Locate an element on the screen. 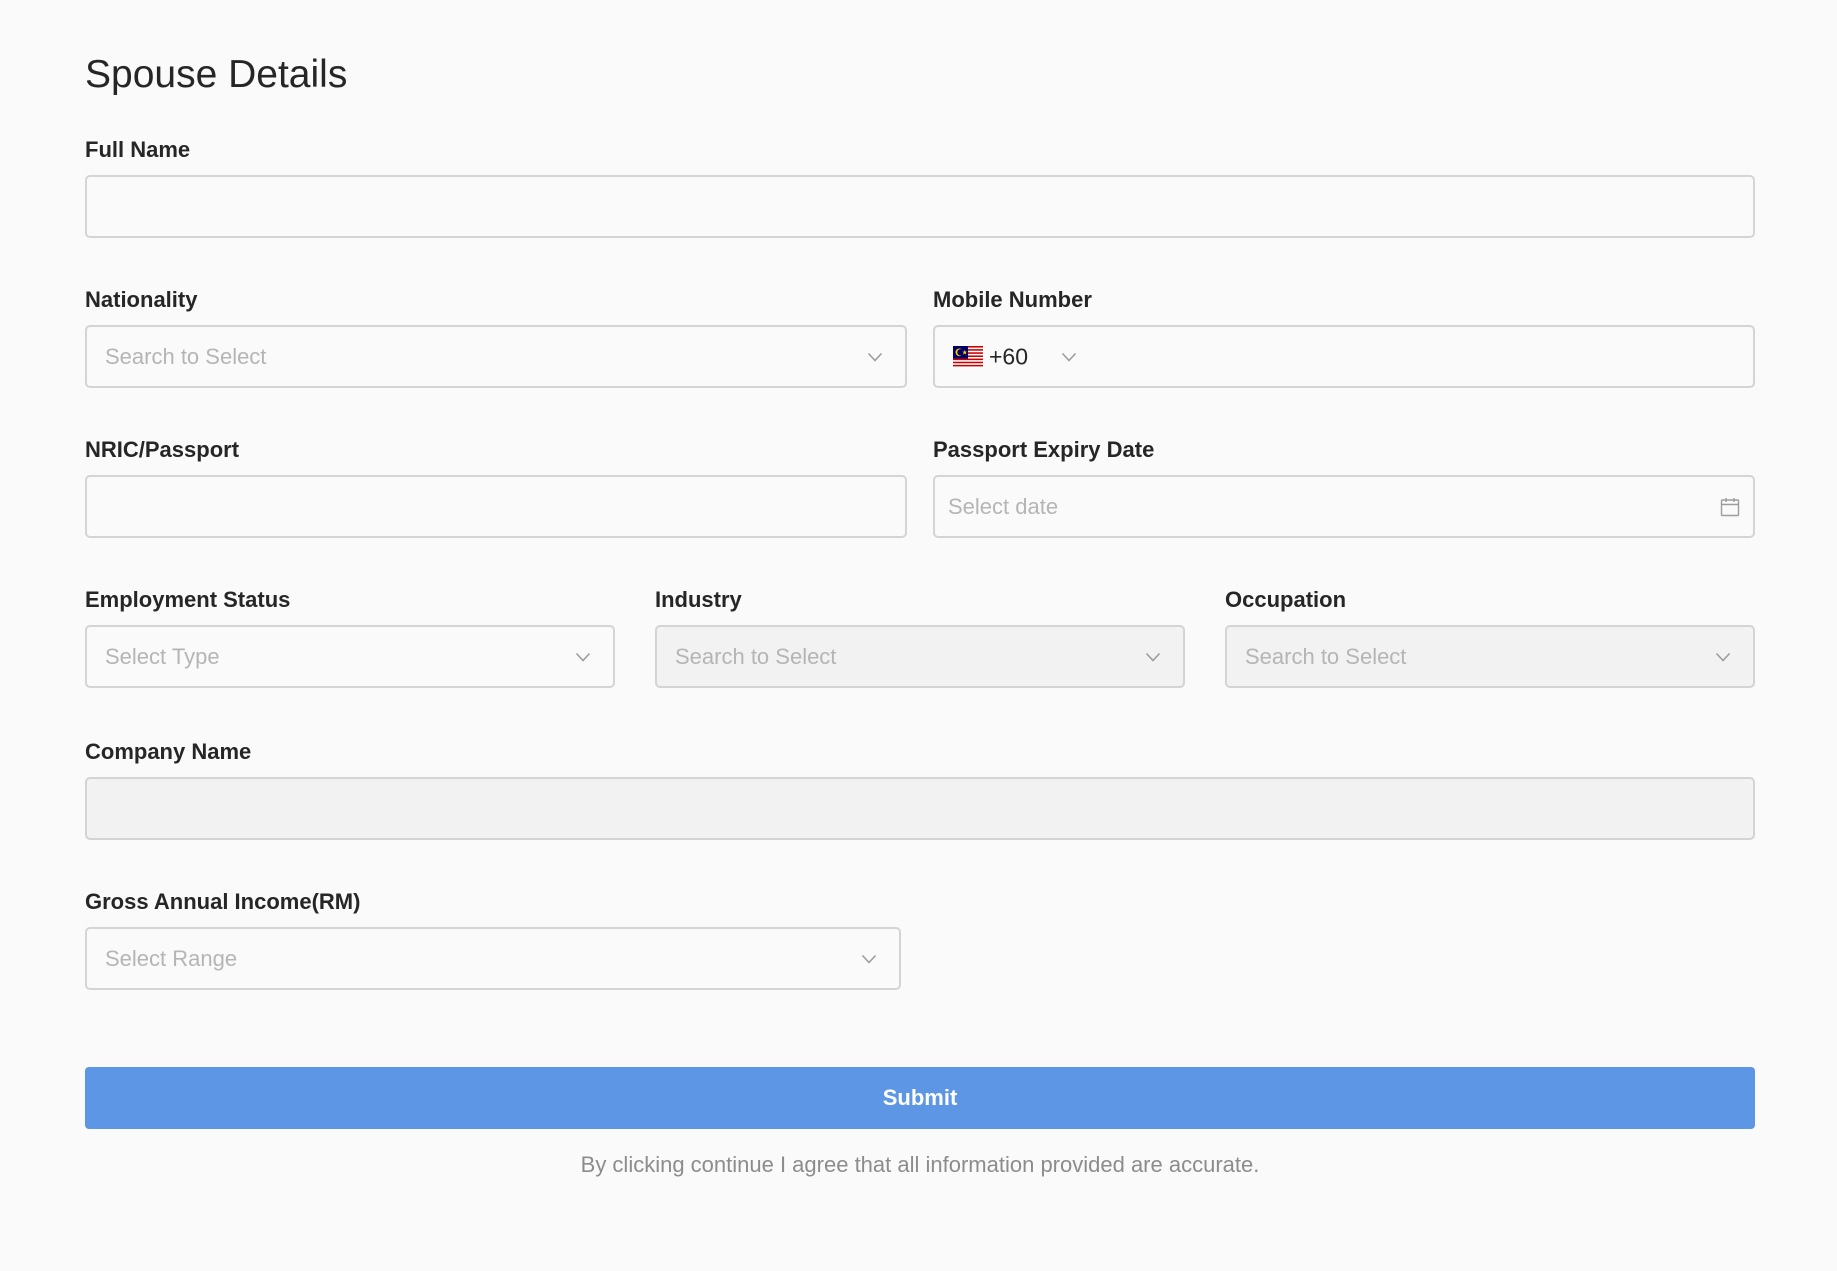 The height and width of the screenshot is (1271, 1837). submit-button: Submit is located at coordinates (920, 1098).